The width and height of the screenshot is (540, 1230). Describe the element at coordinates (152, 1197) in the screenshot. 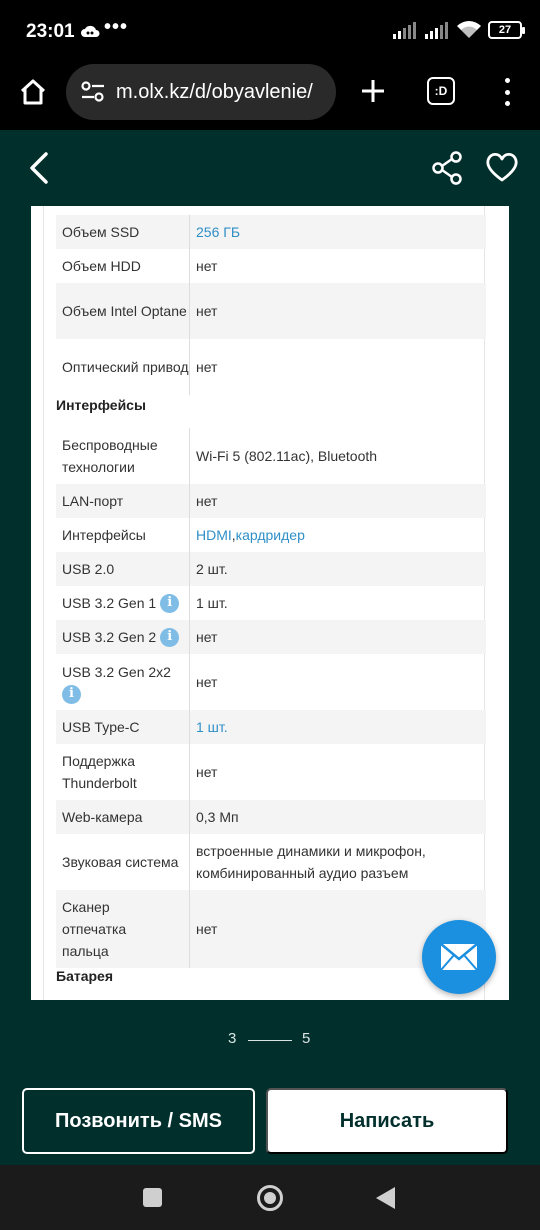

I see `recents-icon` at that location.